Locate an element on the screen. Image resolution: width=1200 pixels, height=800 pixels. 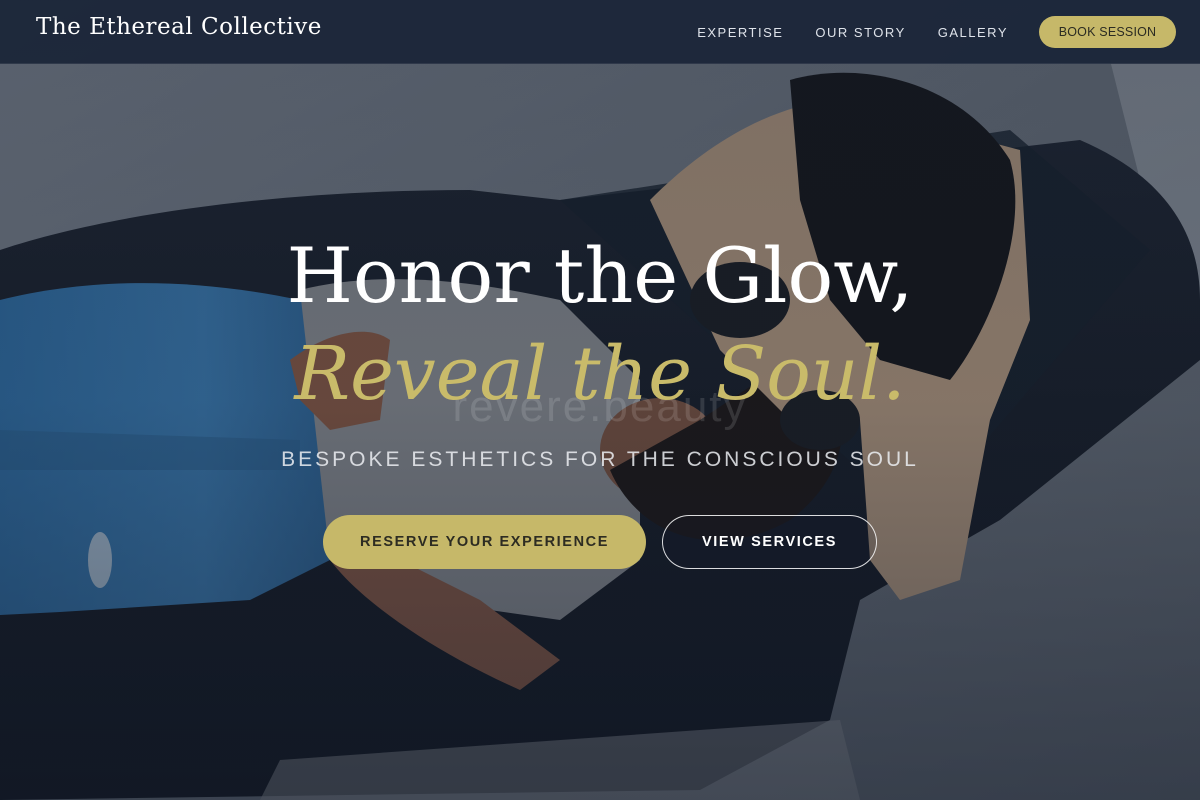
nav-links: EXPERTISE OUR STORY GALLERY is located at coordinates (852, 32).